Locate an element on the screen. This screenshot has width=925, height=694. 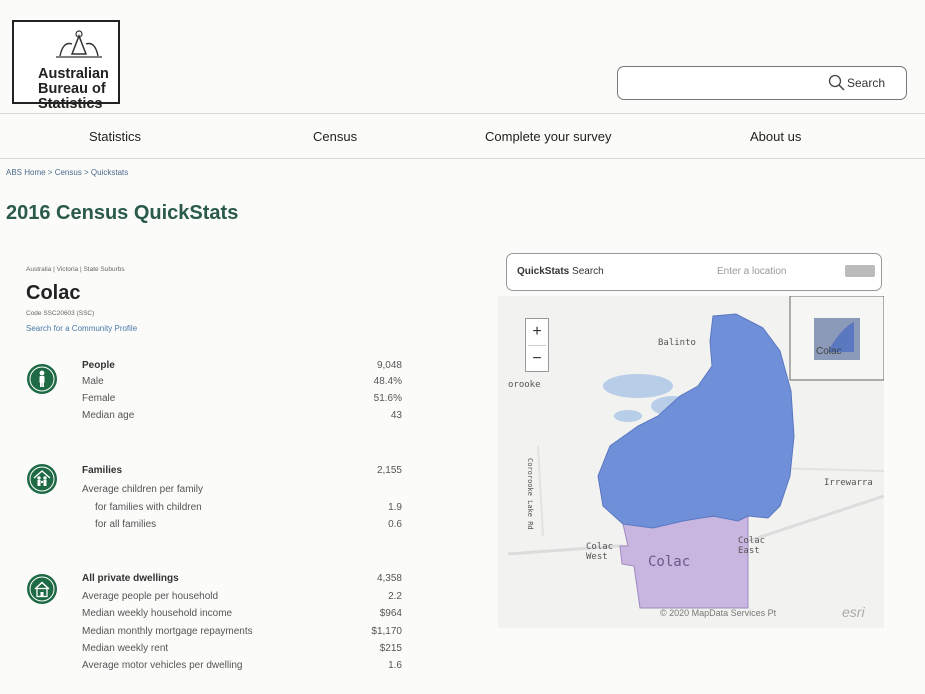
stat-male-label: Male is located at coordinates (93, 381).